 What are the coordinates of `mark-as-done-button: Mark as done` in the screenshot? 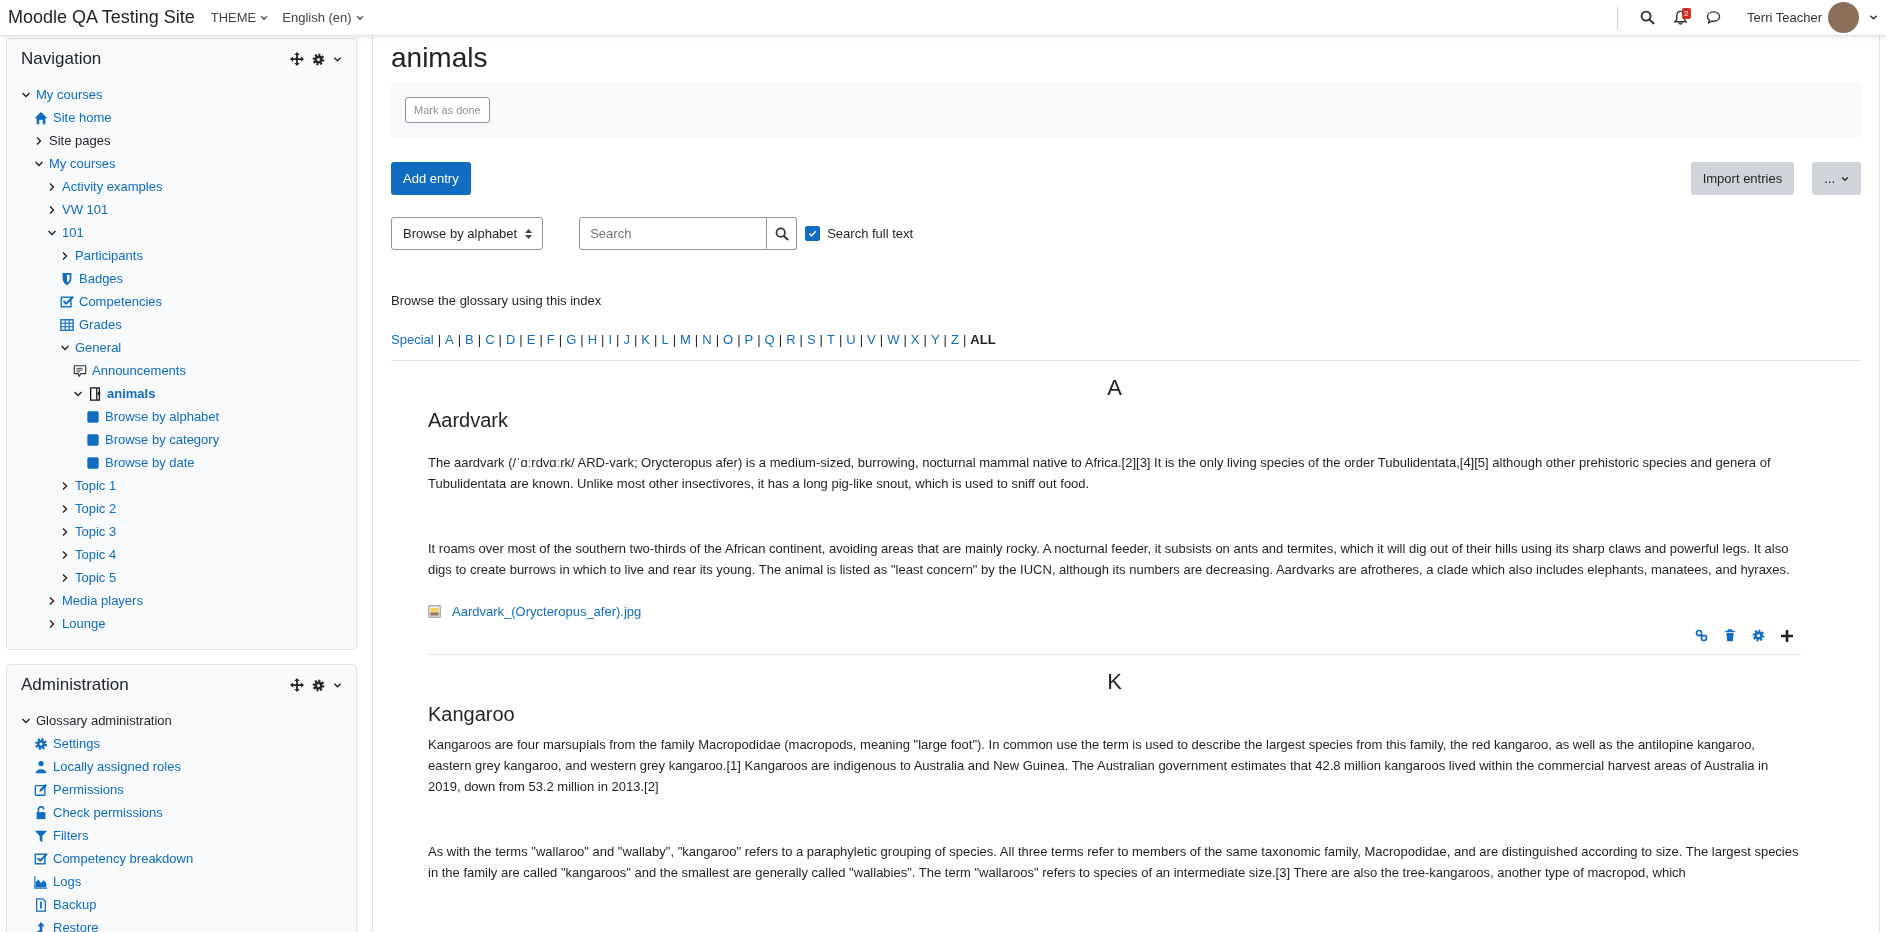 It's located at (447, 110).